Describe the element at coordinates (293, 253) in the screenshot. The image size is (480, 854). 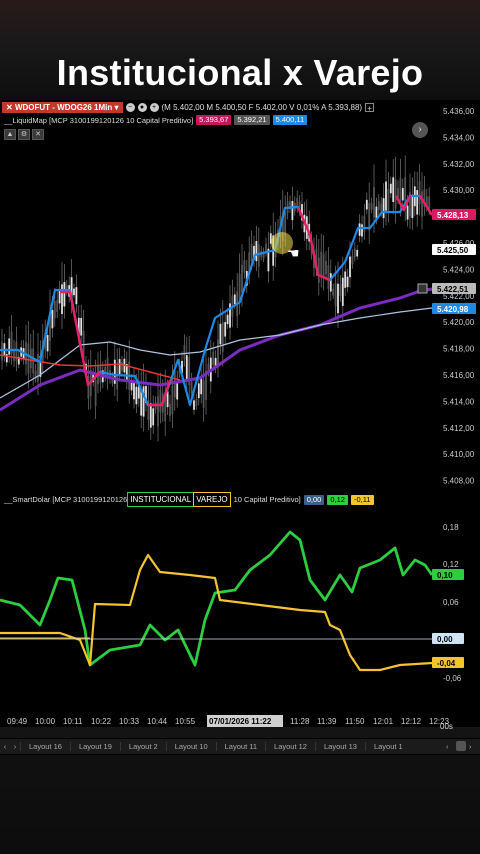
I see `hand-cursor-icon: ☚` at that location.